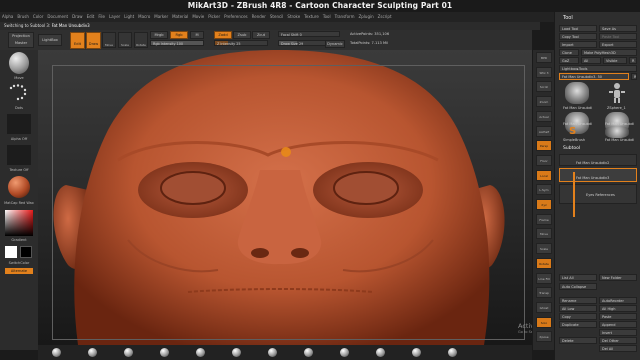  Describe the element at coordinates (618, 277) in the screenshot. I see `new-folder-button: New Folder` at that location.